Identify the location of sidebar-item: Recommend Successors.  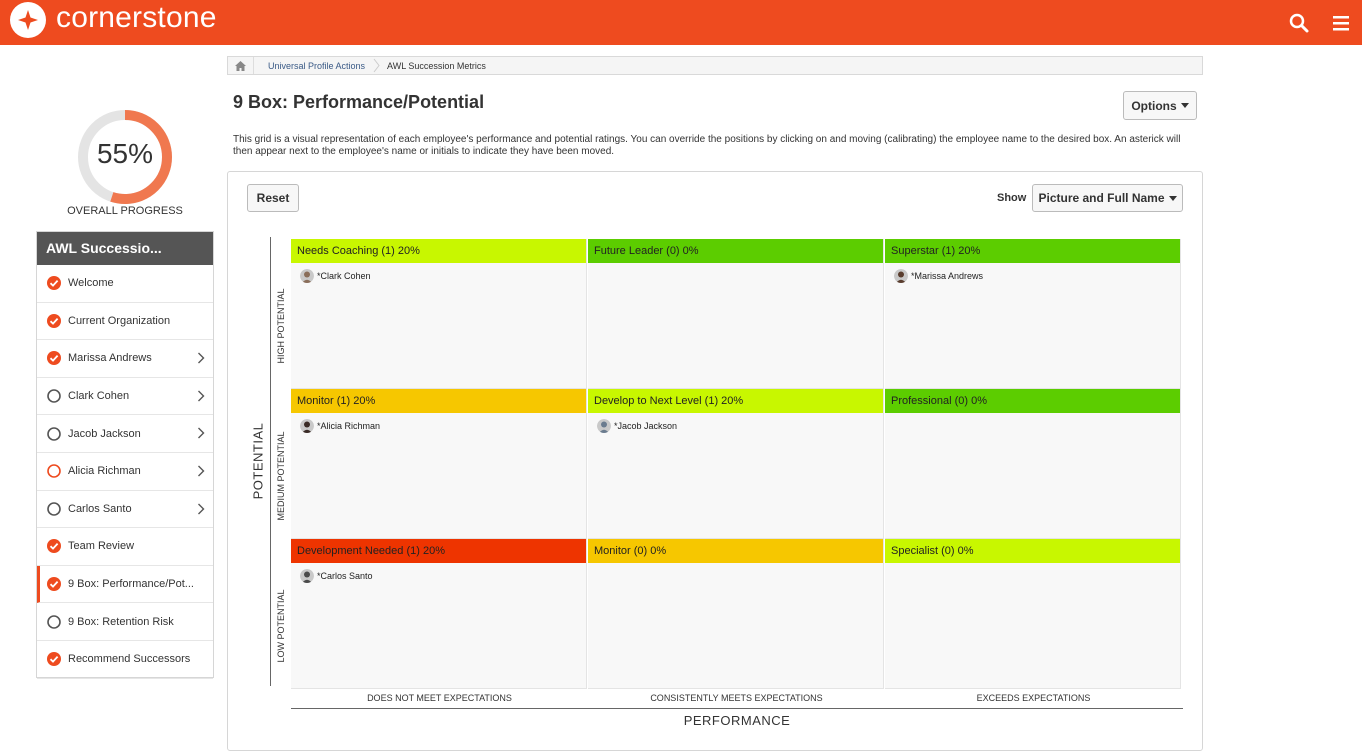
(125, 660).